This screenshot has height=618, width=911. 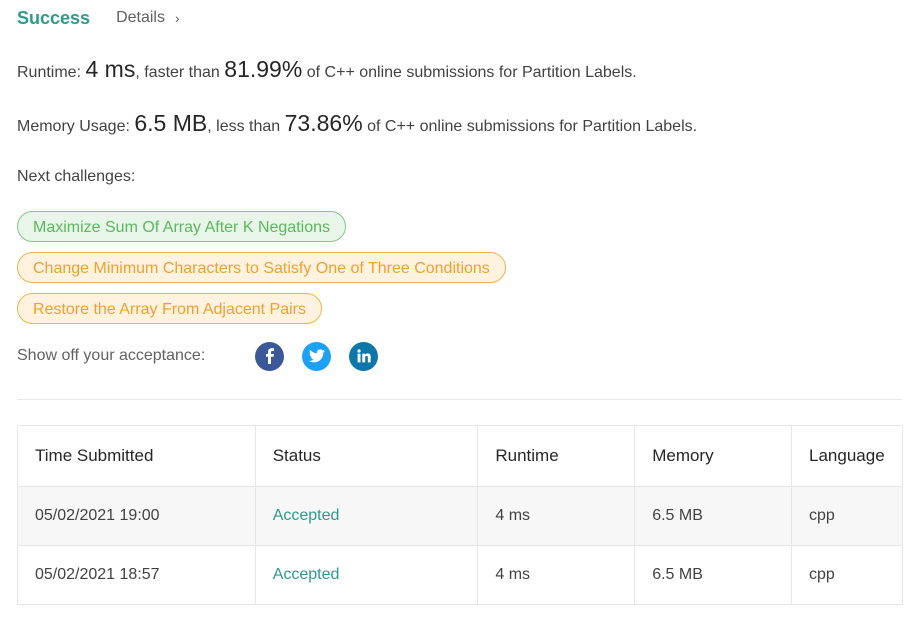 I want to click on next-challenges-label: Next challenges:, so click(x=76, y=176).